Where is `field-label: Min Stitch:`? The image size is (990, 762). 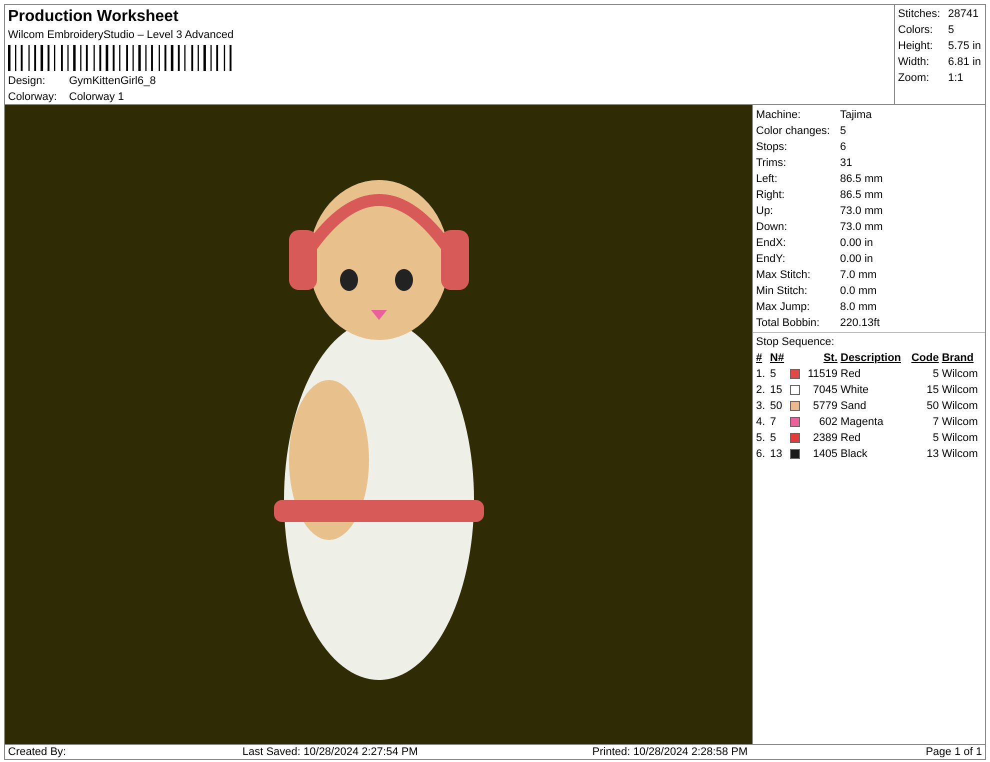
field-label: Min Stitch: is located at coordinates (782, 291).